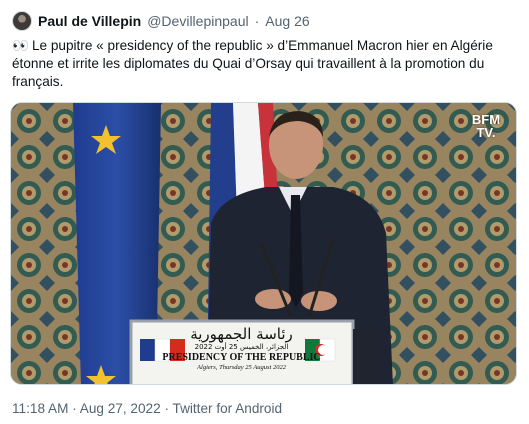  What do you see at coordinates (486, 132) in the screenshot?
I see `watermark-line-2: TV.` at bounding box center [486, 132].